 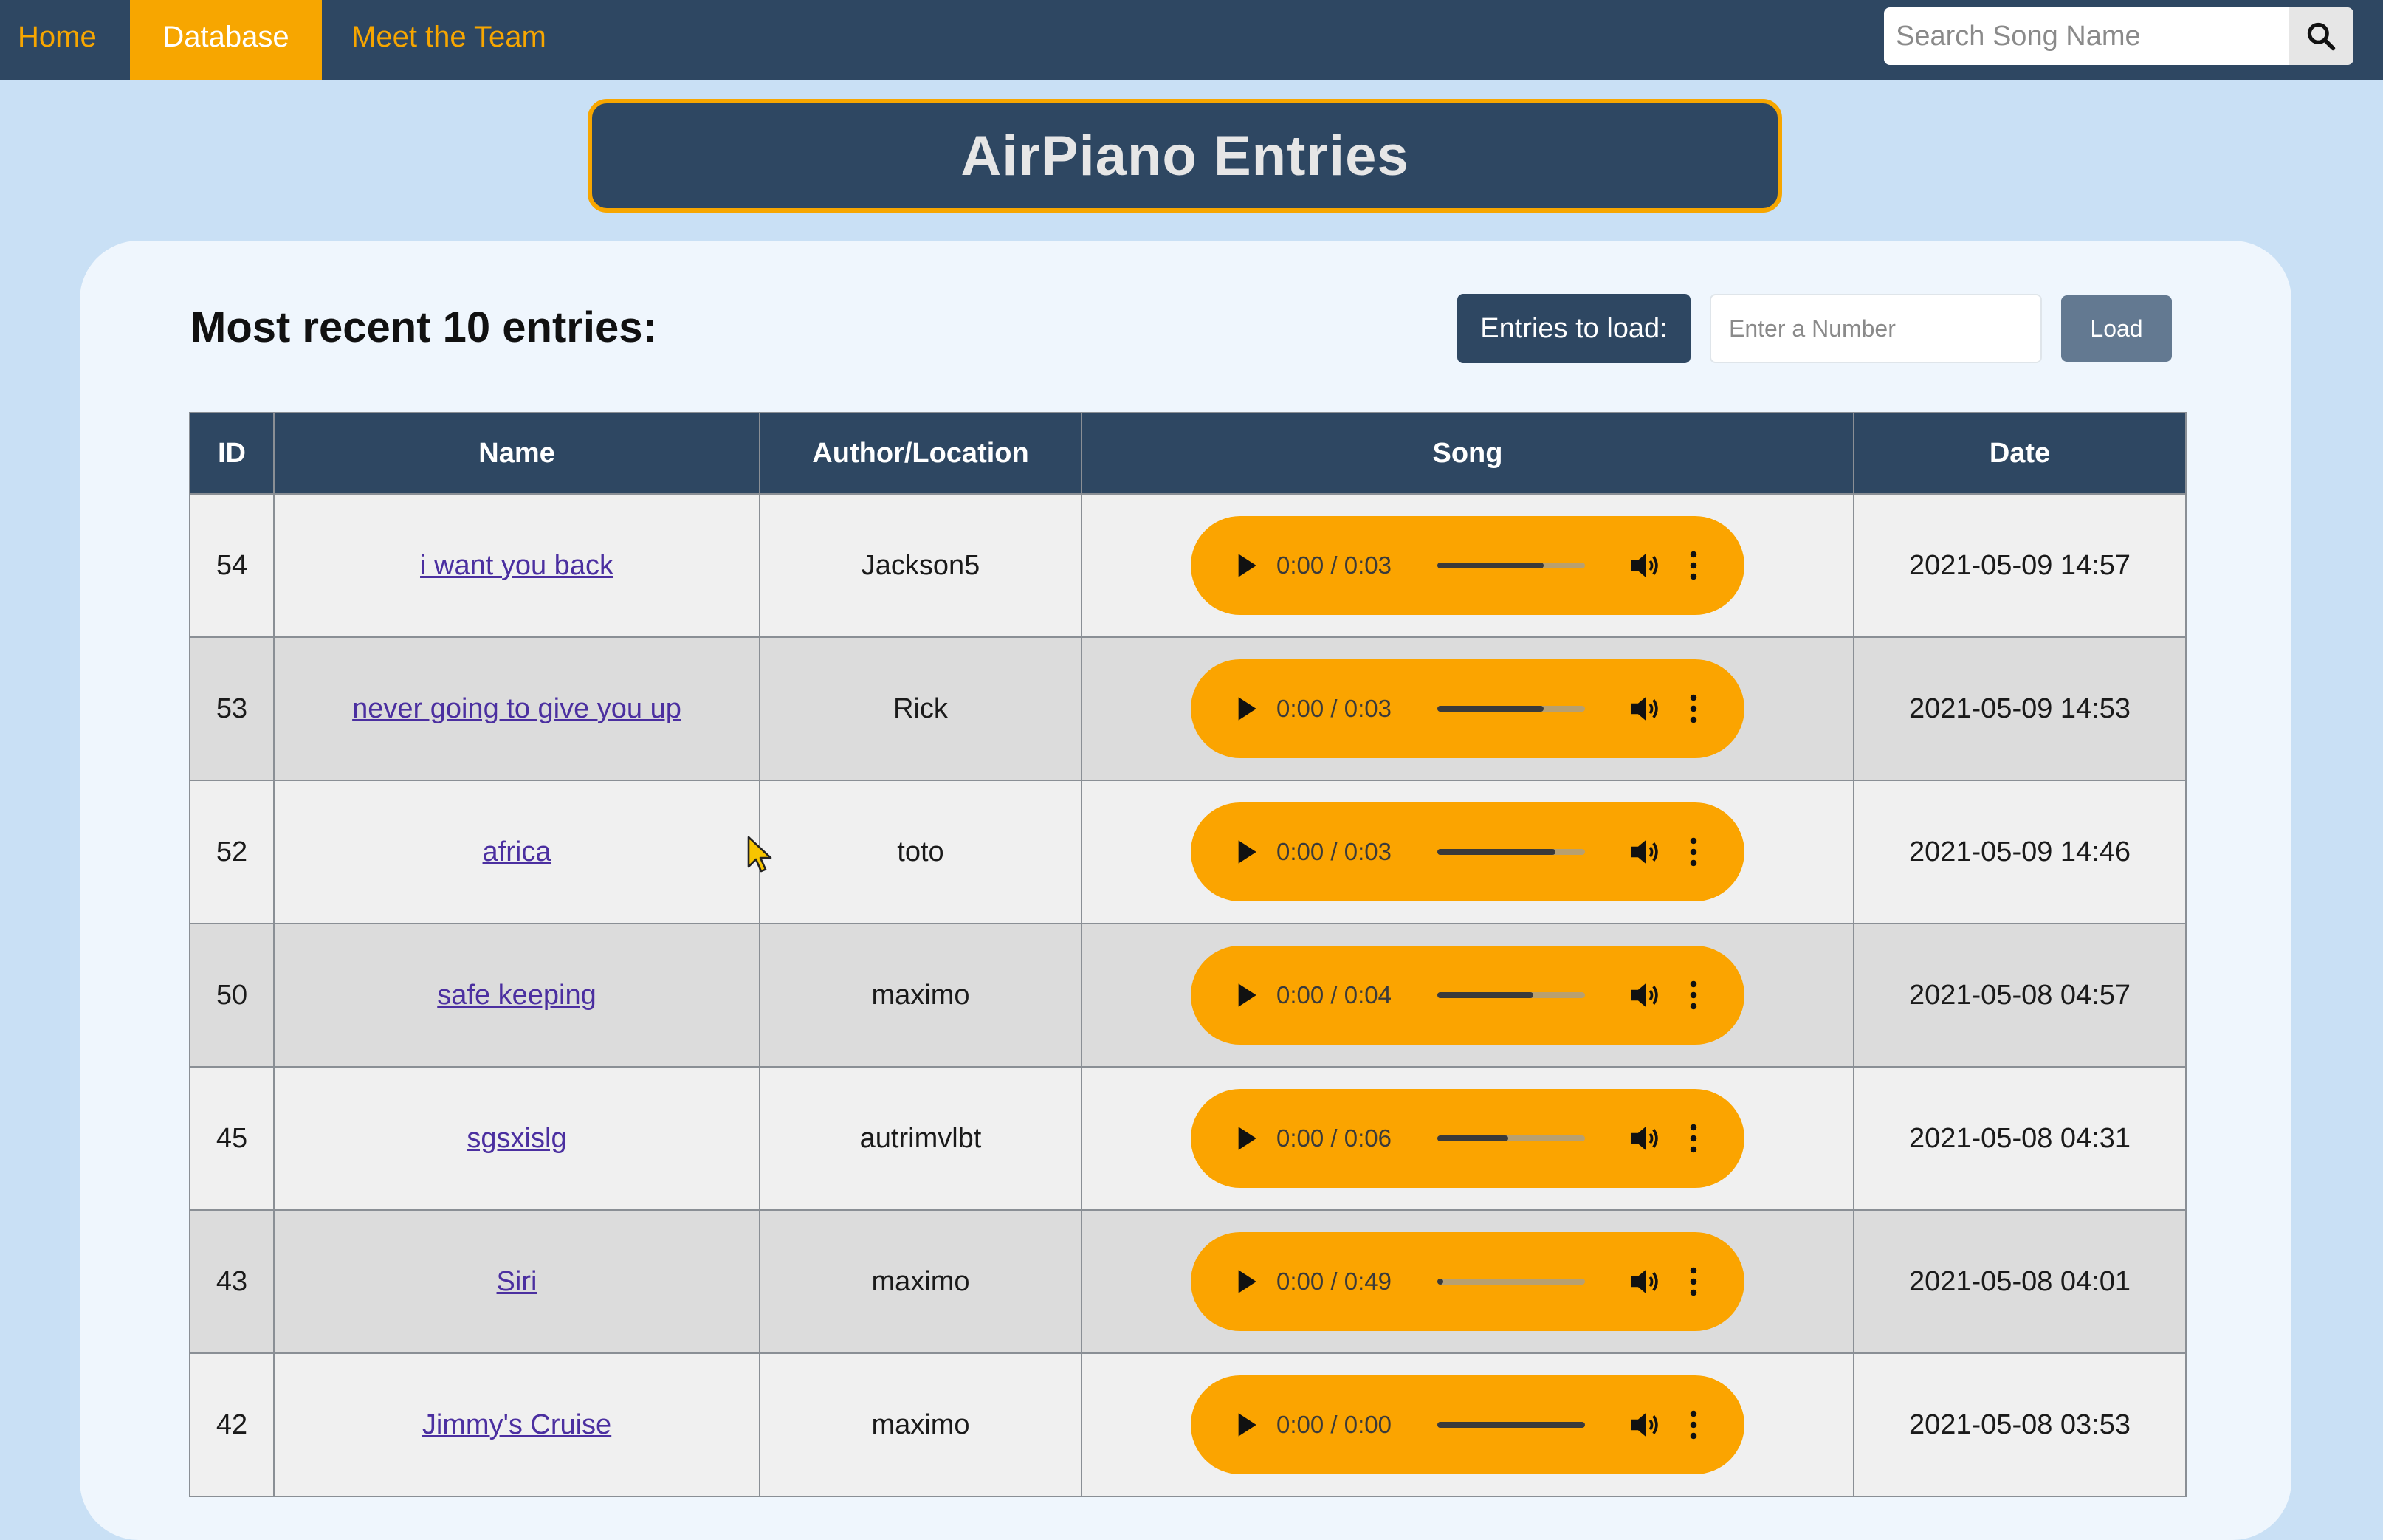 What do you see at coordinates (1334, 1281) in the screenshot?
I see `audio-time: 0:00 / 0:49` at bounding box center [1334, 1281].